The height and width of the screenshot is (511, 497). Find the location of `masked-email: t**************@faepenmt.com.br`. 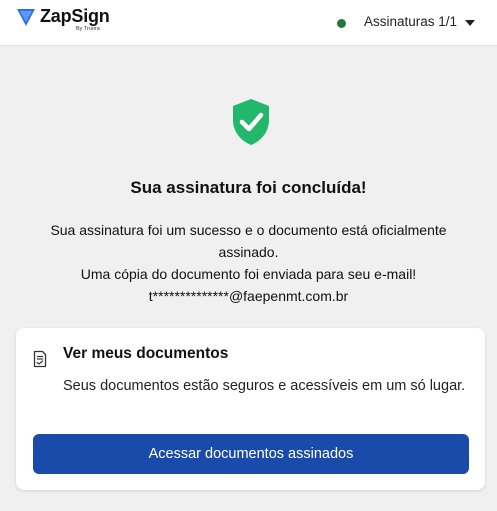

masked-email: t**************@faepenmt.com.br is located at coordinates (248, 296).